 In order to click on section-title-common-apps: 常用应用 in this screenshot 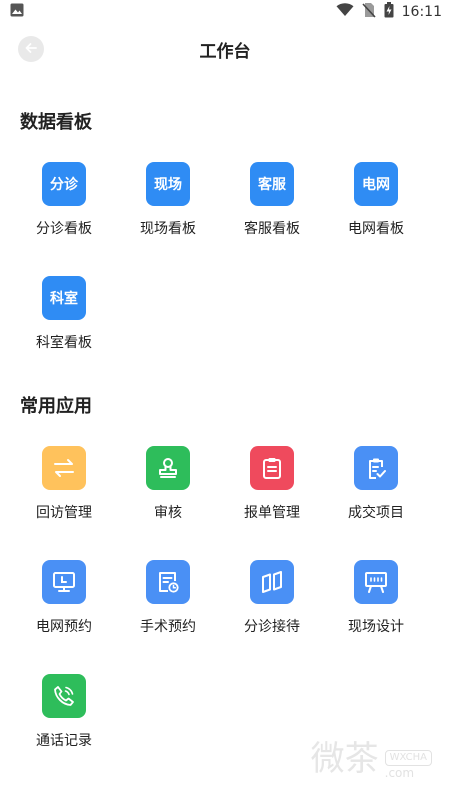, I will do `click(56, 406)`.